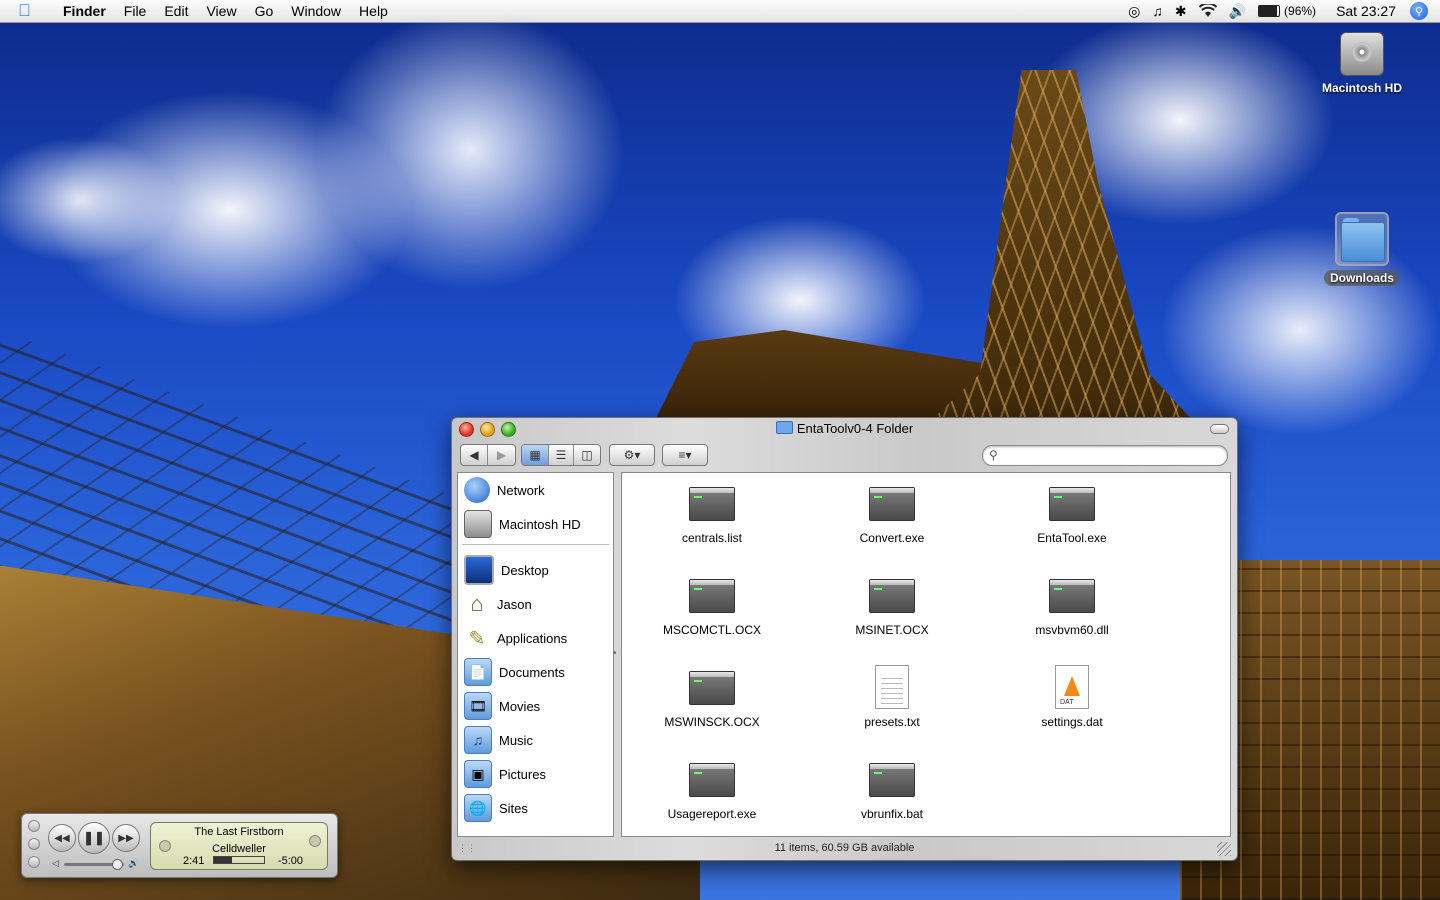 The width and height of the screenshot is (1440, 900). Describe the element at coordinates (712, 711) in the screenshot. I see `file-item: MSWINSCK.OCX` at that location.